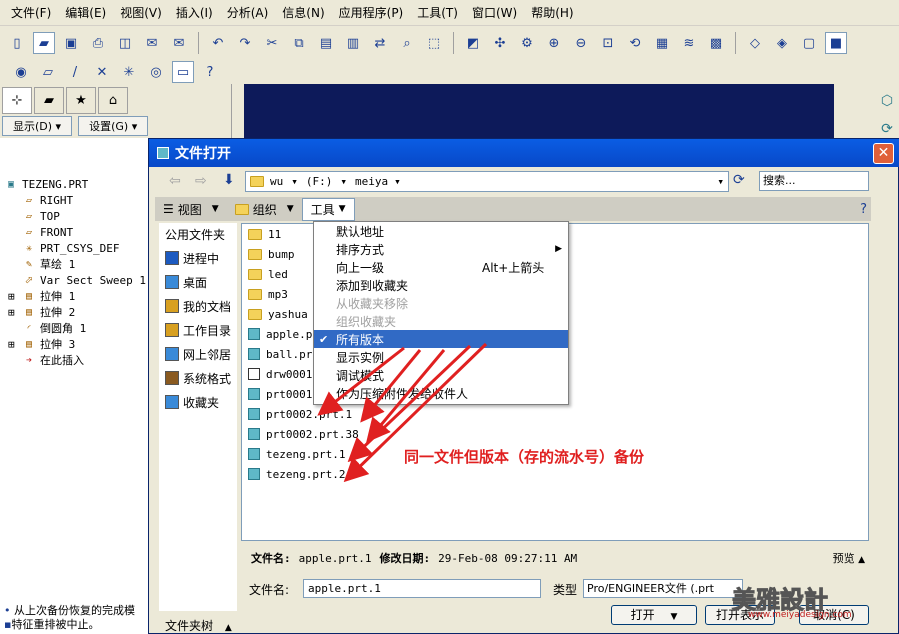 This screenshot has width=899, height=634. Describe the element at coordinates (800, 615) in the screenshot. I see `watermark-url: www.meiyadesign.com` at that location.